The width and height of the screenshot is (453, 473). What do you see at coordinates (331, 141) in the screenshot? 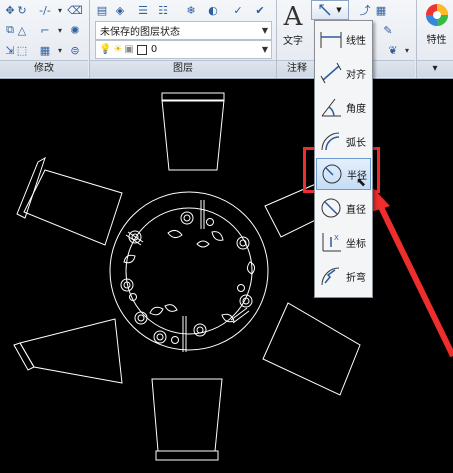
I see `arc-length-dim-icon` at bounding box center [331, 141].